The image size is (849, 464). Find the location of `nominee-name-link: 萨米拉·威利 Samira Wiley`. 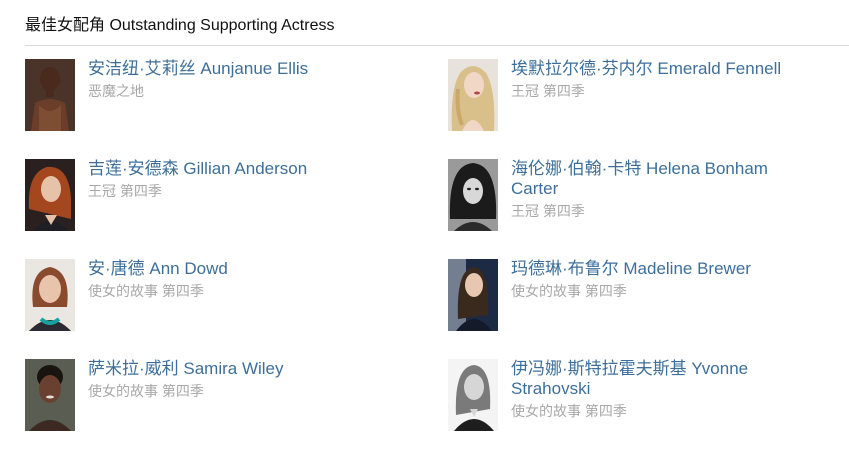

nominee-name-link: 萨米拉·威利 Samira Wiley is located at coordinates (233, 369).